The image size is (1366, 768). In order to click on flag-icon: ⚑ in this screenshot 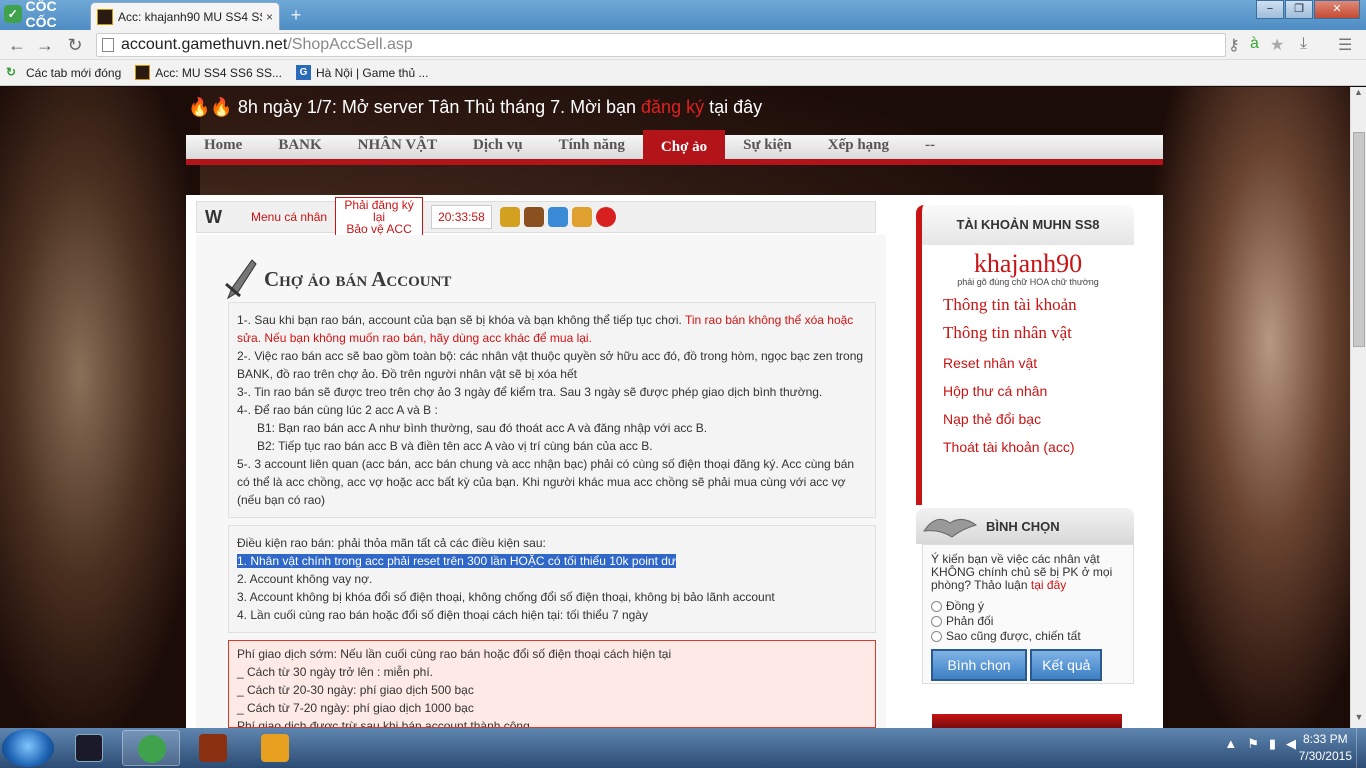, I will do `click(1253, 744)`.